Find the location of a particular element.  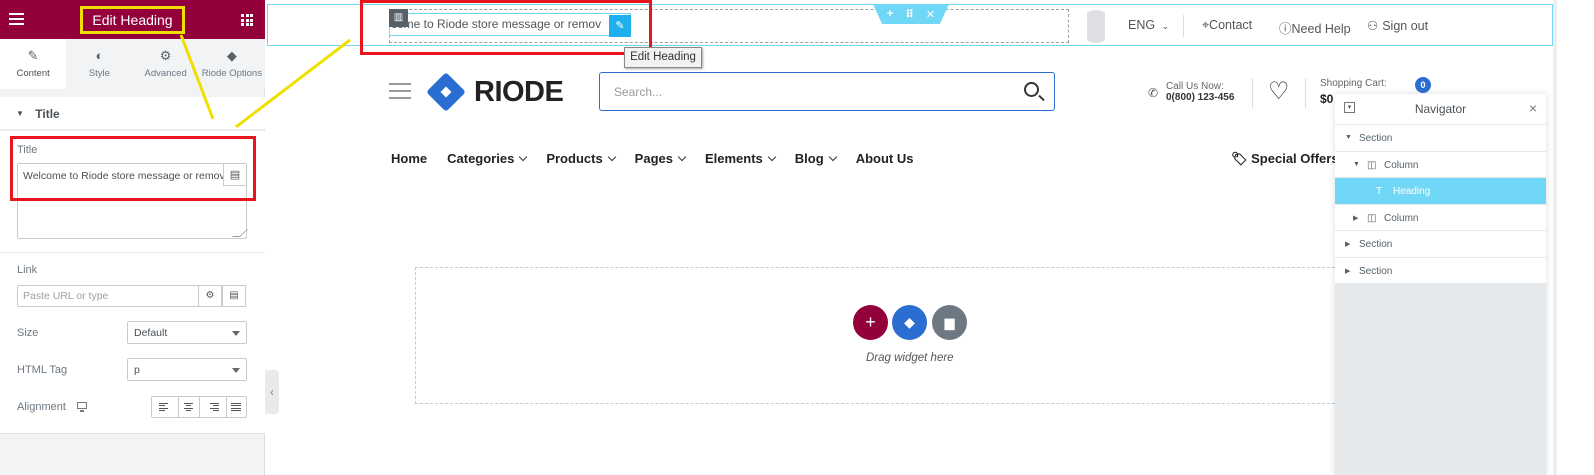

alignment-buttons is located at coordinates (199, 407).